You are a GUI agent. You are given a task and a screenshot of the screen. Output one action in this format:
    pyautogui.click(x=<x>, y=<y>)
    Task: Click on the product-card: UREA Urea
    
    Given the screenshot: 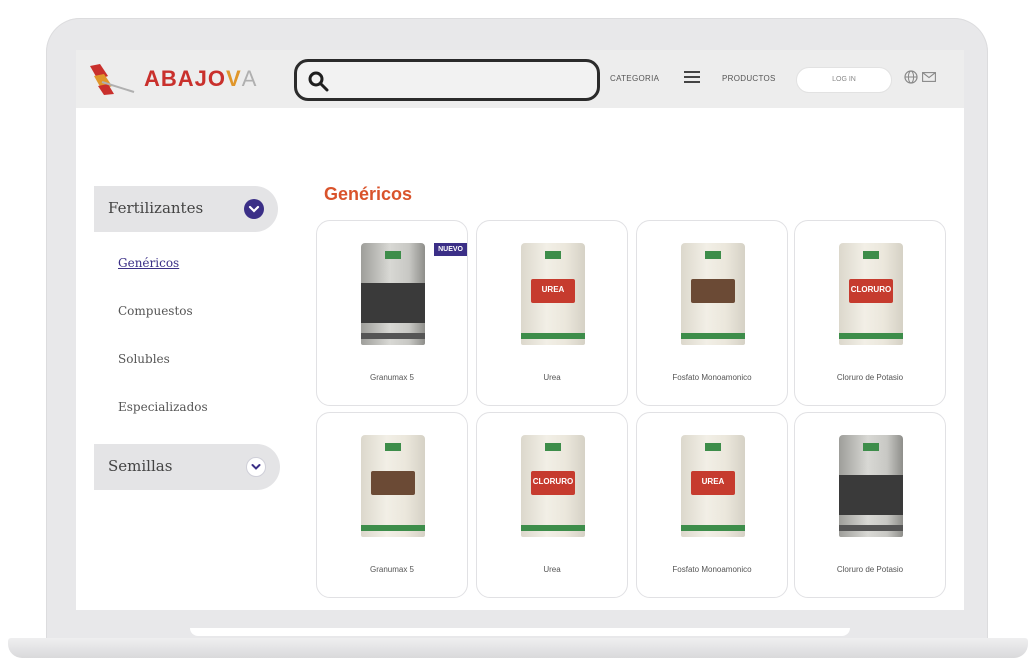 What is the action you would take?
    pyautogui.click(x=552, y=313)
    